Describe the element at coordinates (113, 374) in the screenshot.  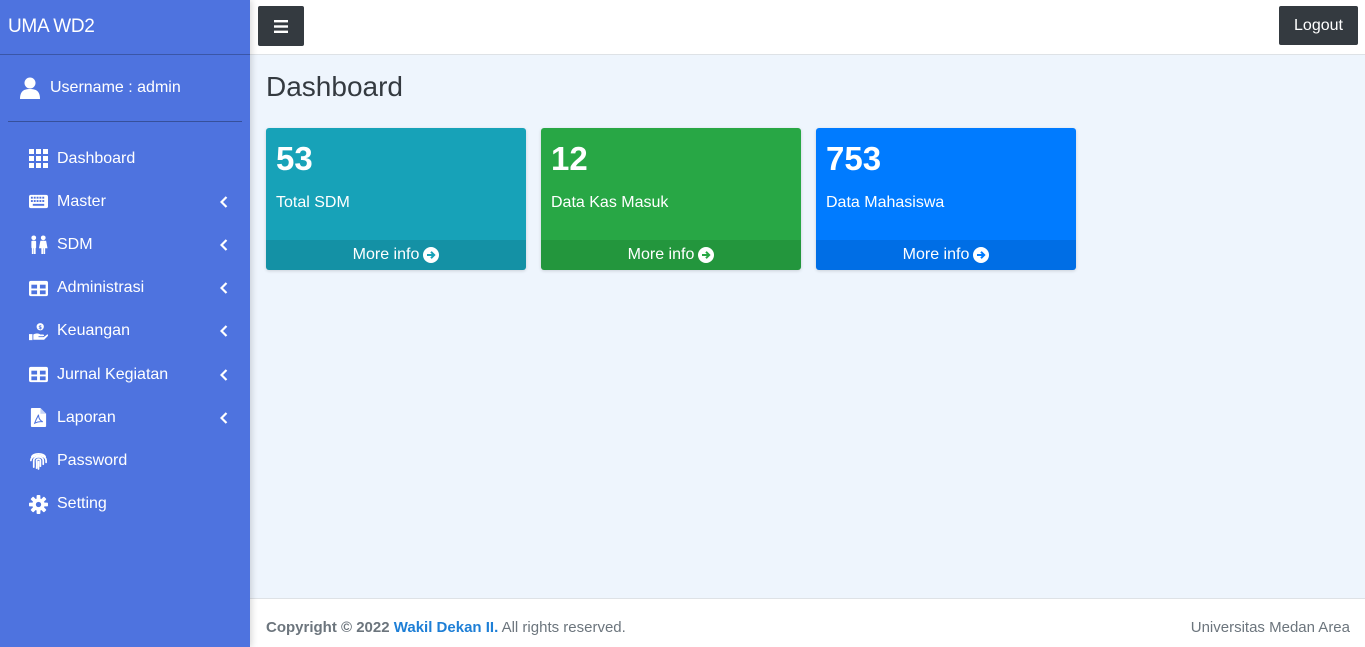
I see `sidebar-item-label: Jurnal Kegiatan` at that location.